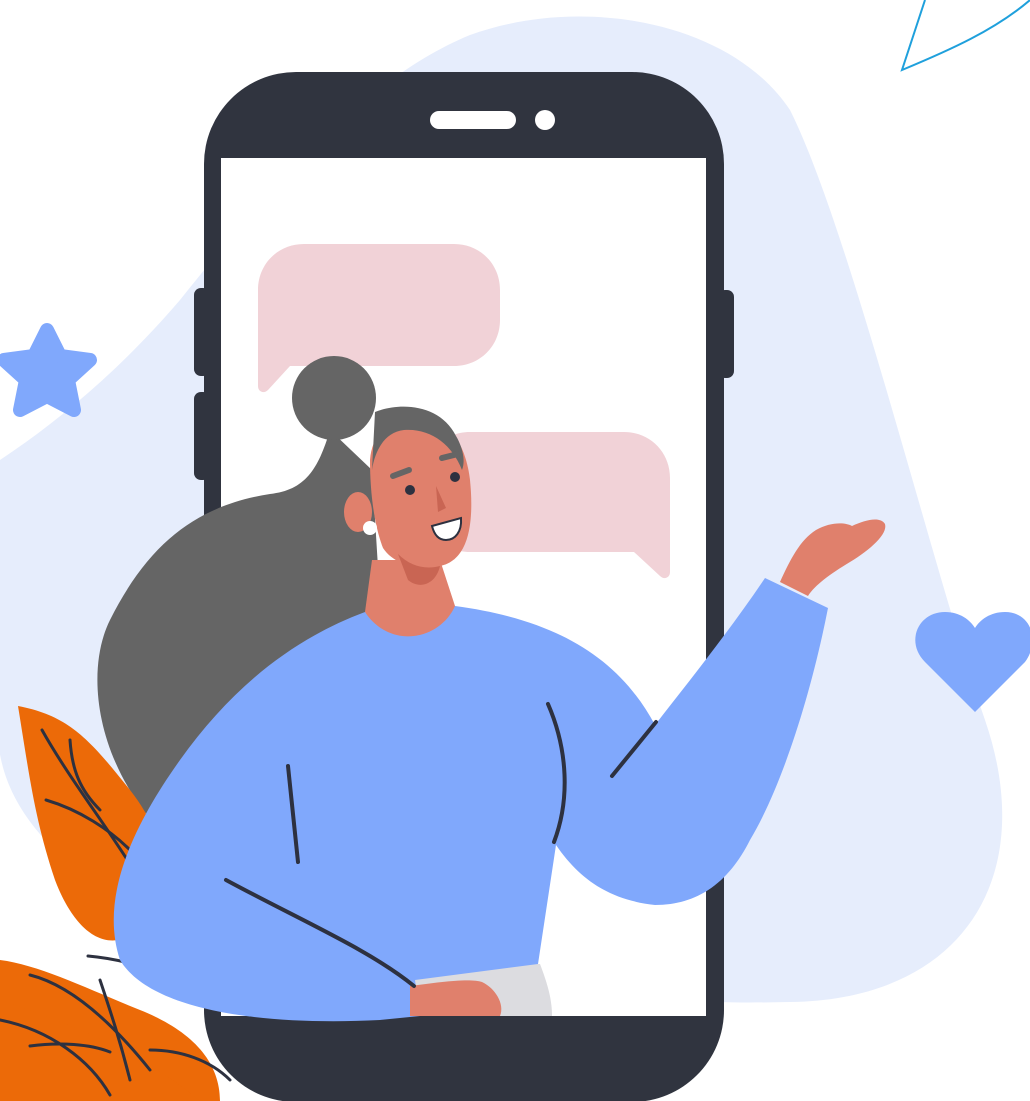 This screenshot has height=1101, width=1030. What do you see at coordinates (450, 456) in the screenshot?
I see `eyebrow` at bounding box center [450, 456].